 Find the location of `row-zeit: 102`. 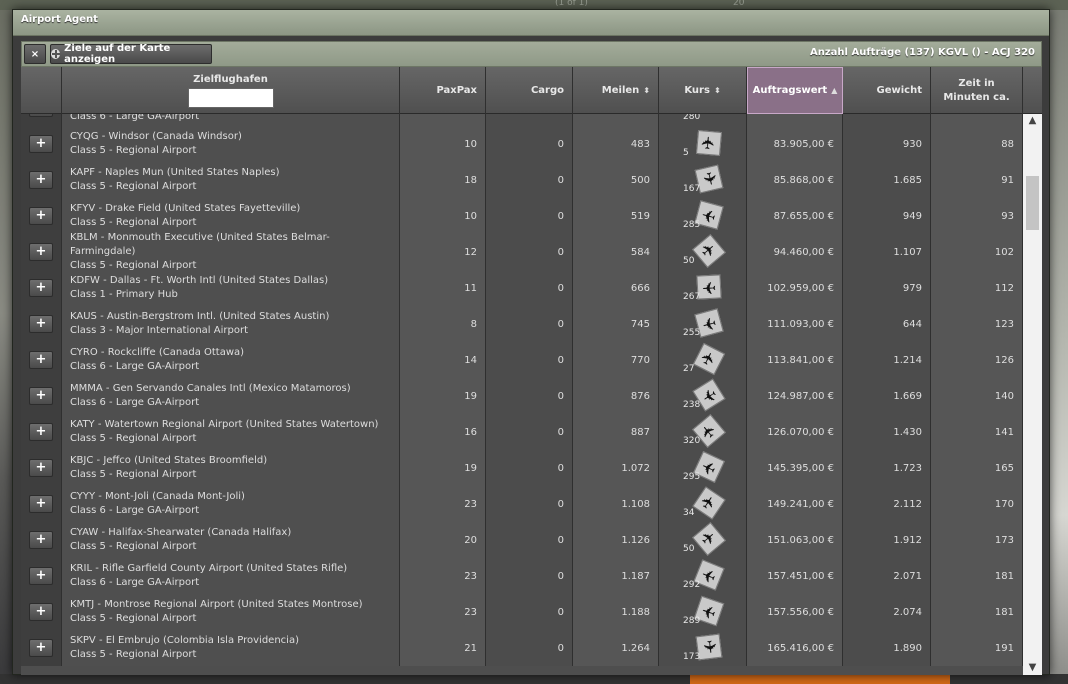

row-zeit: 102 is located at coordinates (977, 252).